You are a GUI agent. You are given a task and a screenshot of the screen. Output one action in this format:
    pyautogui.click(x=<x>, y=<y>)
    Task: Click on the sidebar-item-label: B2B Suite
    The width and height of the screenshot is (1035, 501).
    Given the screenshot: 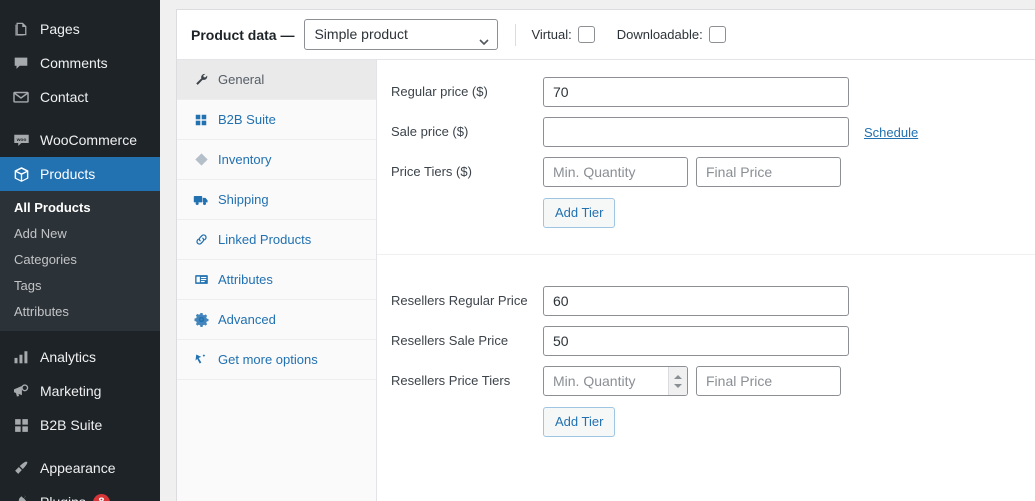 What is the action you would take?
    pyautogui.click(x=71, y=425)
    